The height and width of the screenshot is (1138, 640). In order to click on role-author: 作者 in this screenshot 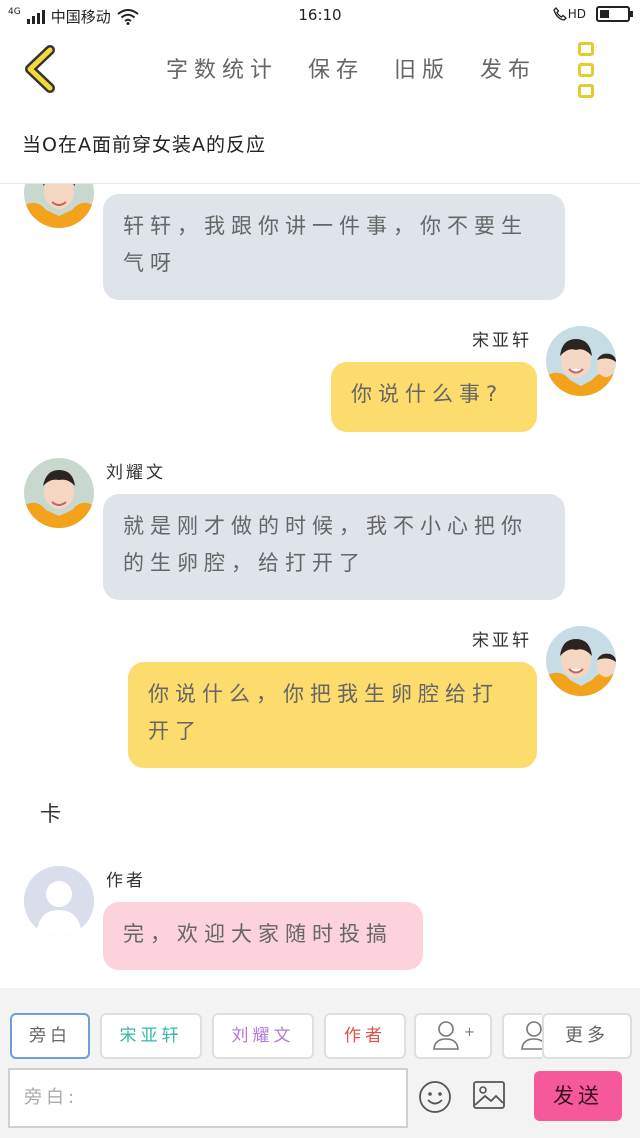, I will do `click(365, 1036)`.